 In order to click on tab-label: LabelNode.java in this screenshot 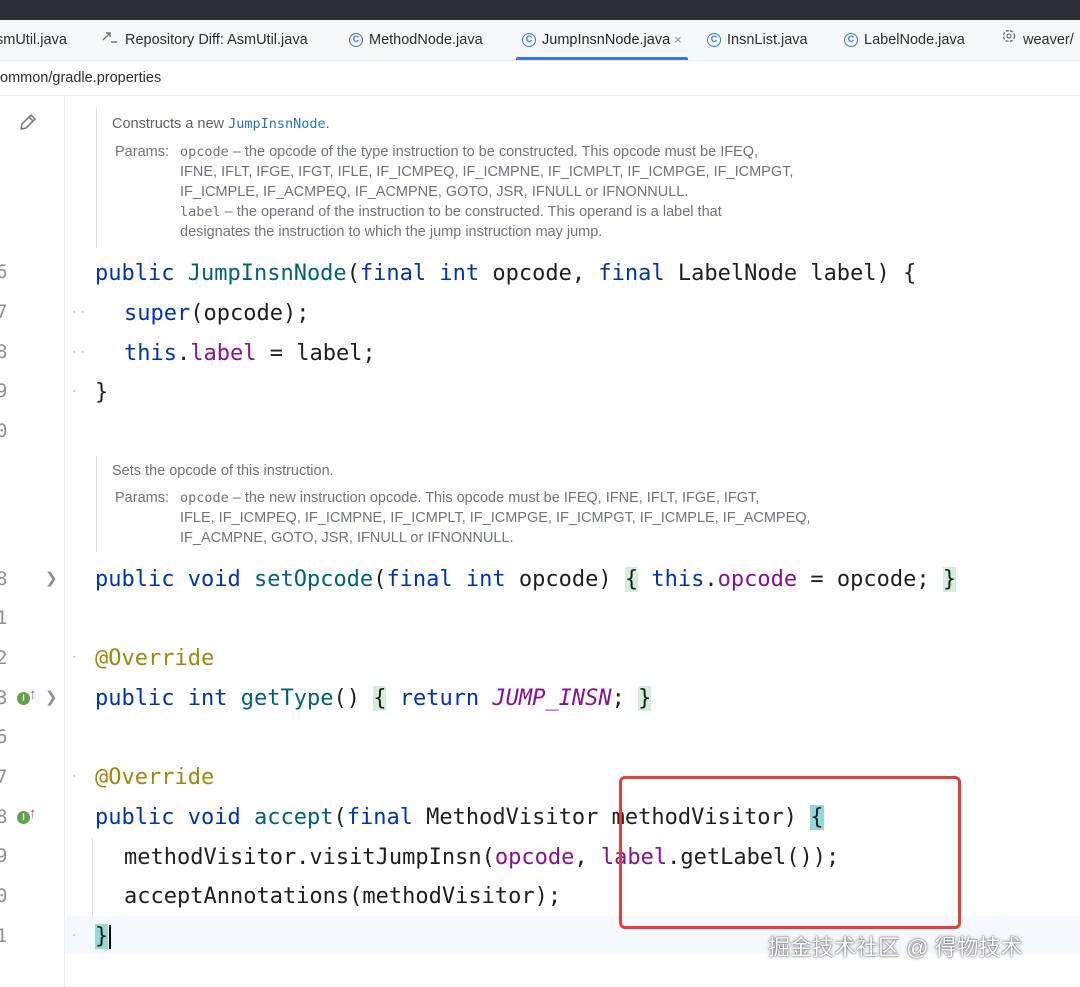, I will do `click(914, 40)`.